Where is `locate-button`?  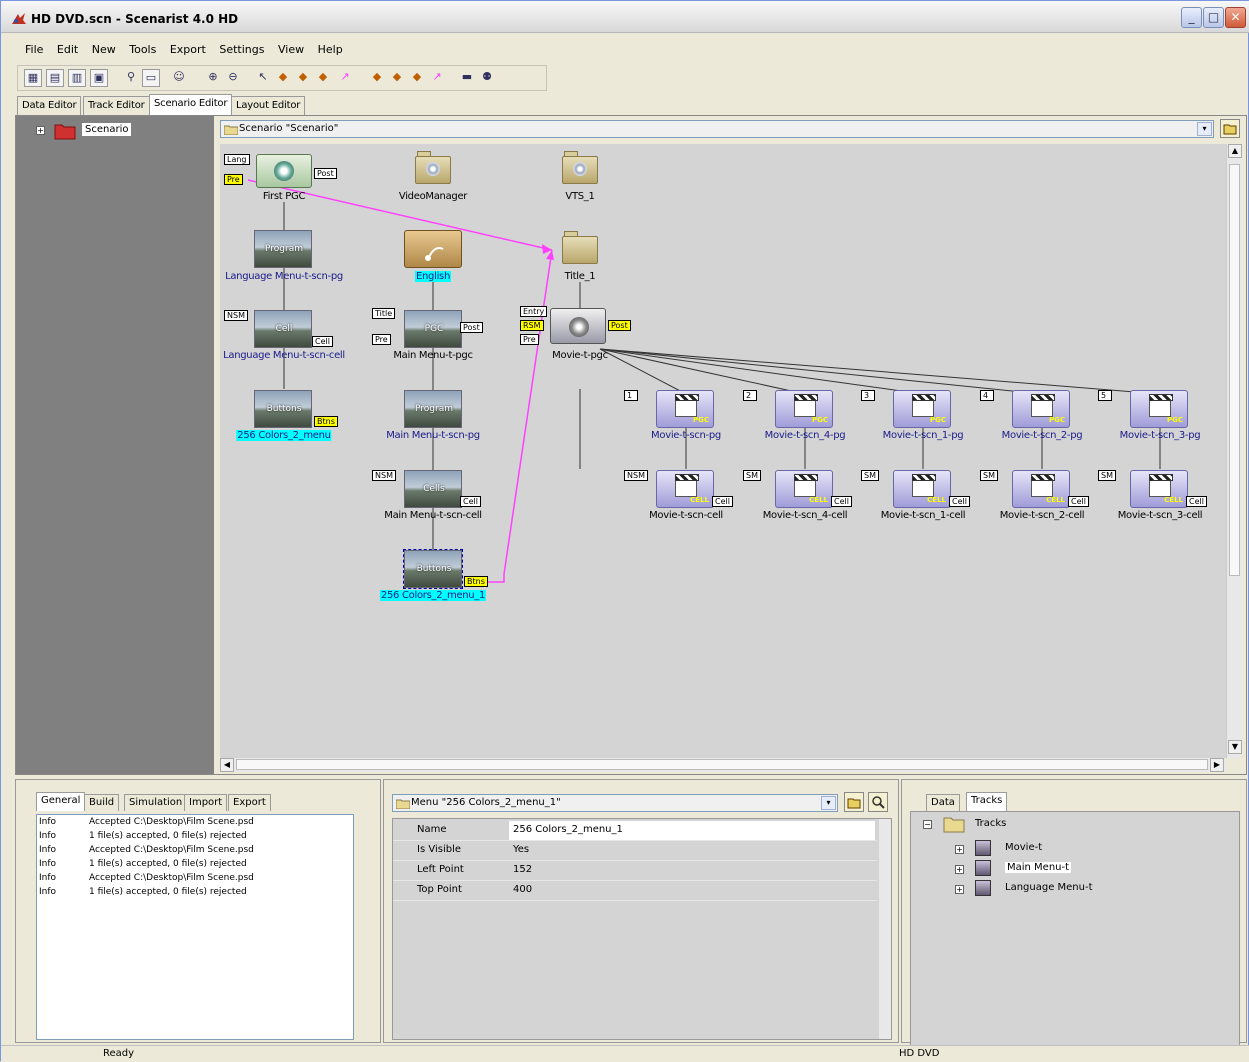
locate-button is located at coordinates (878, 802).